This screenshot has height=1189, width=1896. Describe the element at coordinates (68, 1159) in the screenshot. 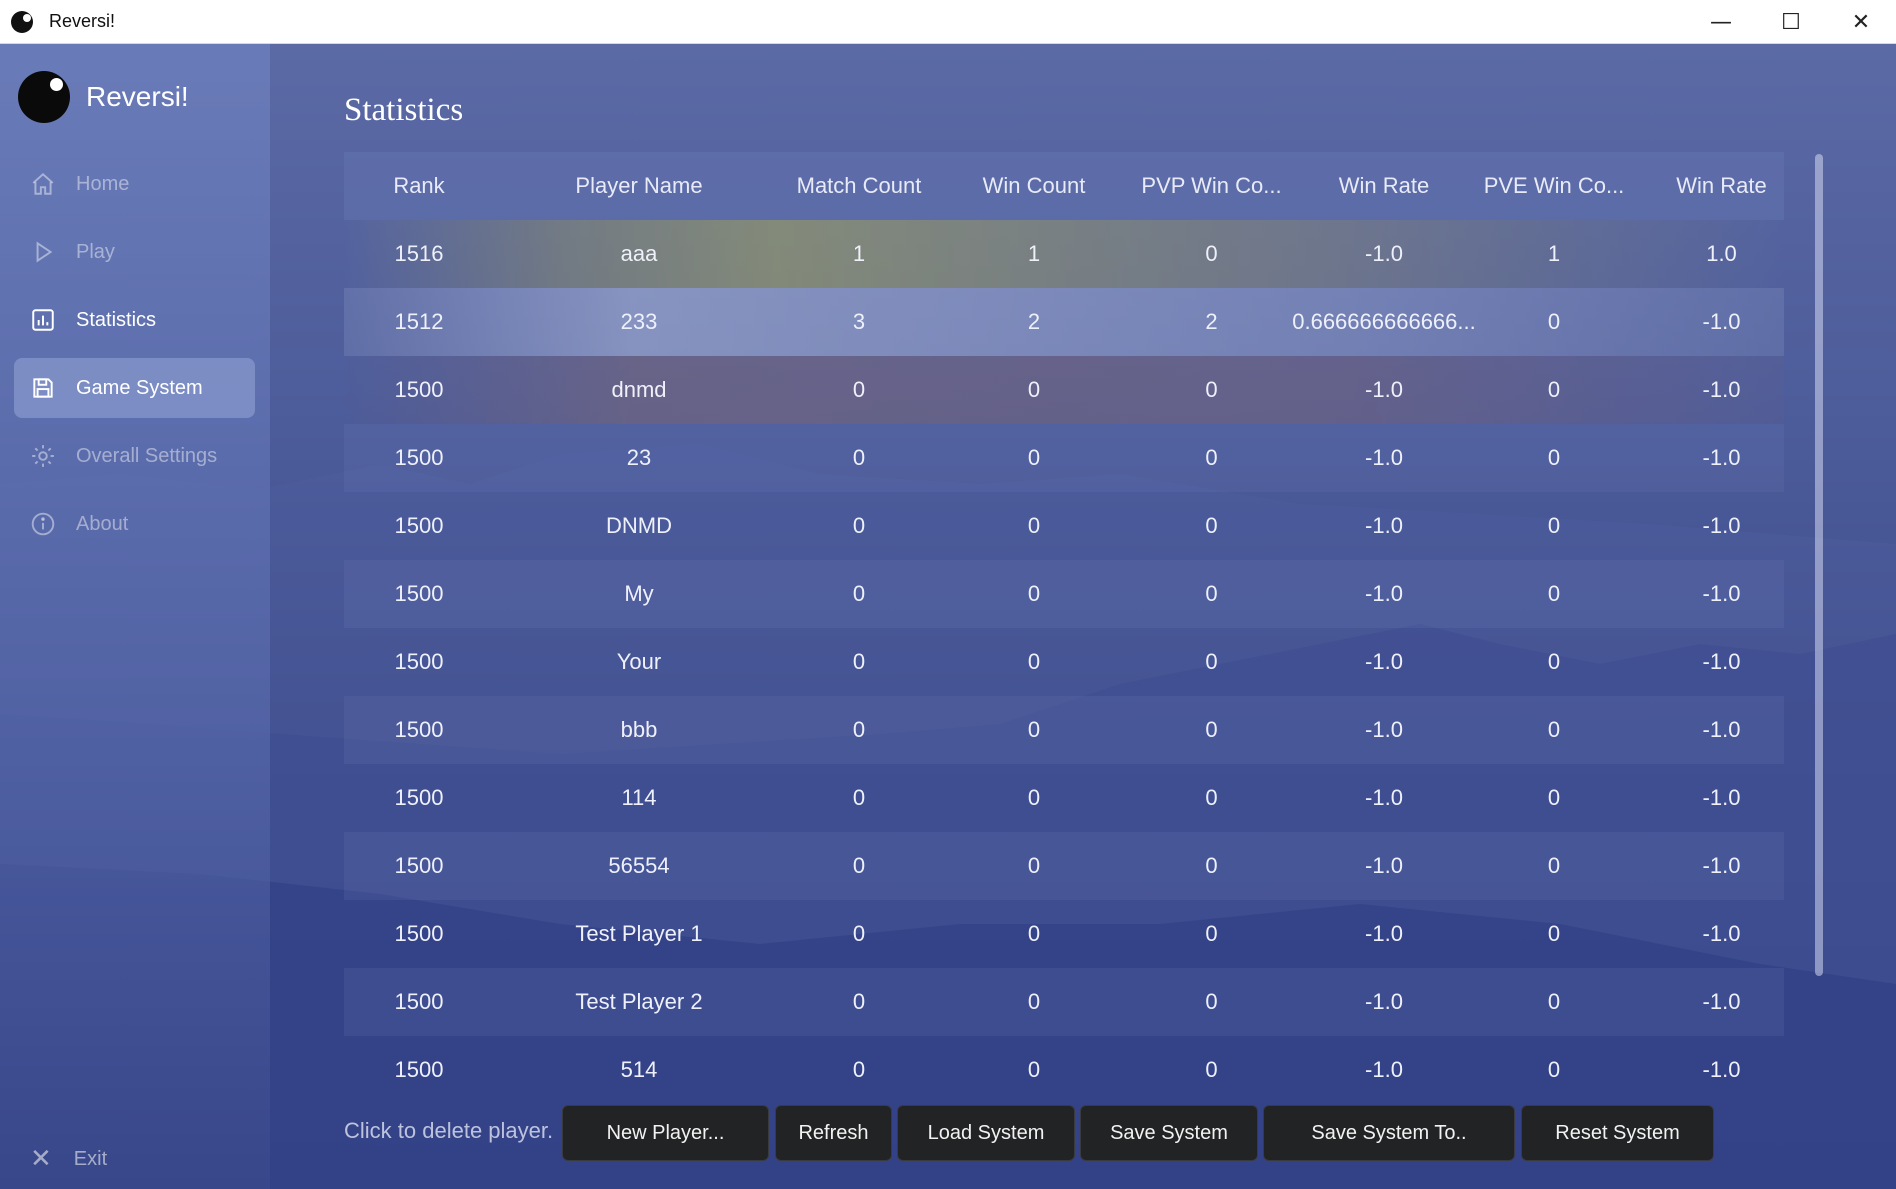

I see `exit-button: ✕ Exit` at that location.